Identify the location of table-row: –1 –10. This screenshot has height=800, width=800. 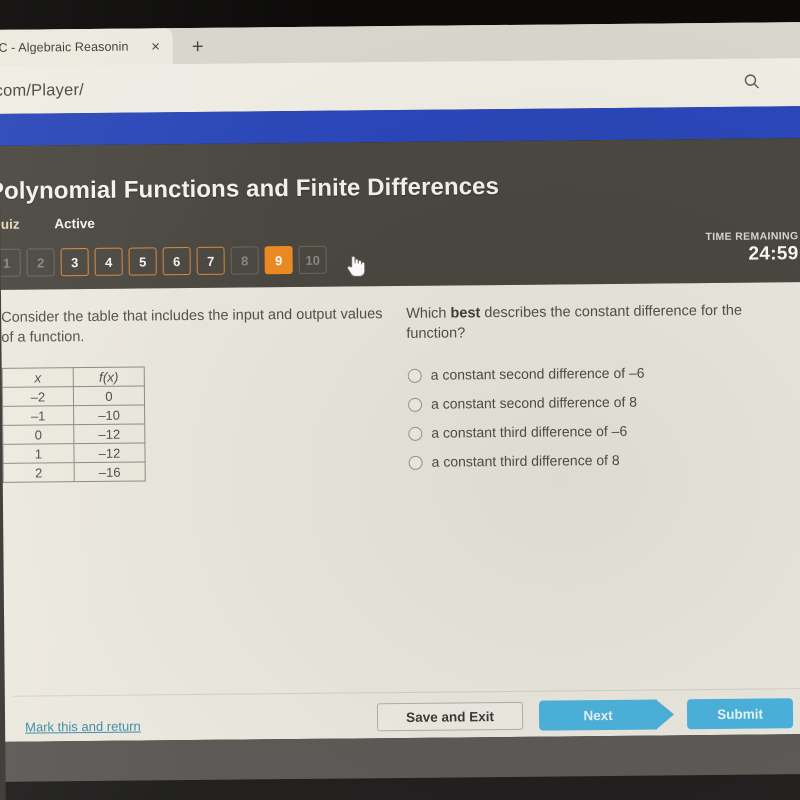
(73, 415).